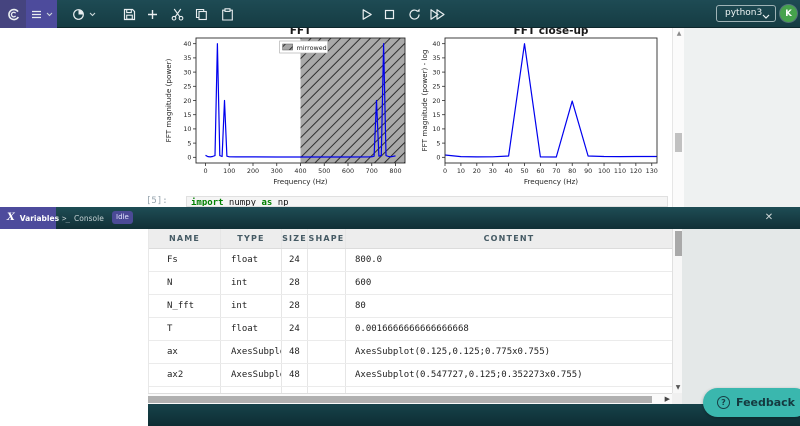  I want to click on cell-content: 600, so click(363, 283).